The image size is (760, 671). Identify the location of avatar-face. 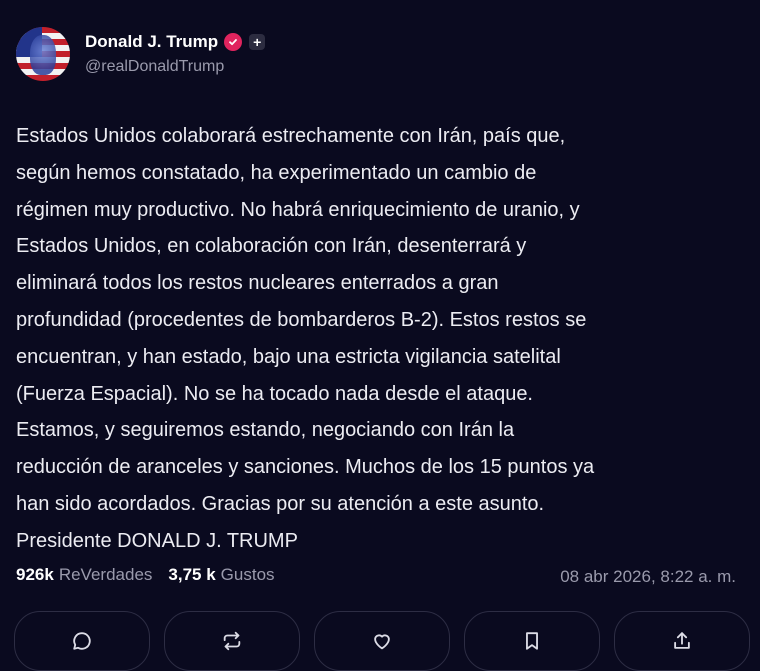
(43, 55).